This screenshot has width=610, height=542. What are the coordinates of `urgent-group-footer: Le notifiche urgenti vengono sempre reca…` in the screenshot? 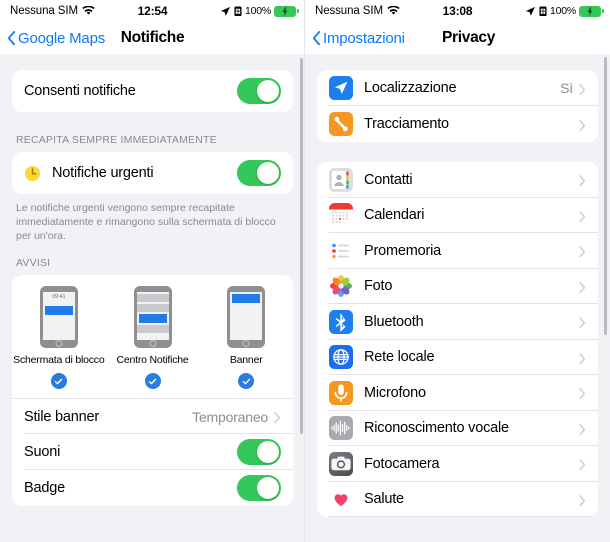 It's located at (146, 222).